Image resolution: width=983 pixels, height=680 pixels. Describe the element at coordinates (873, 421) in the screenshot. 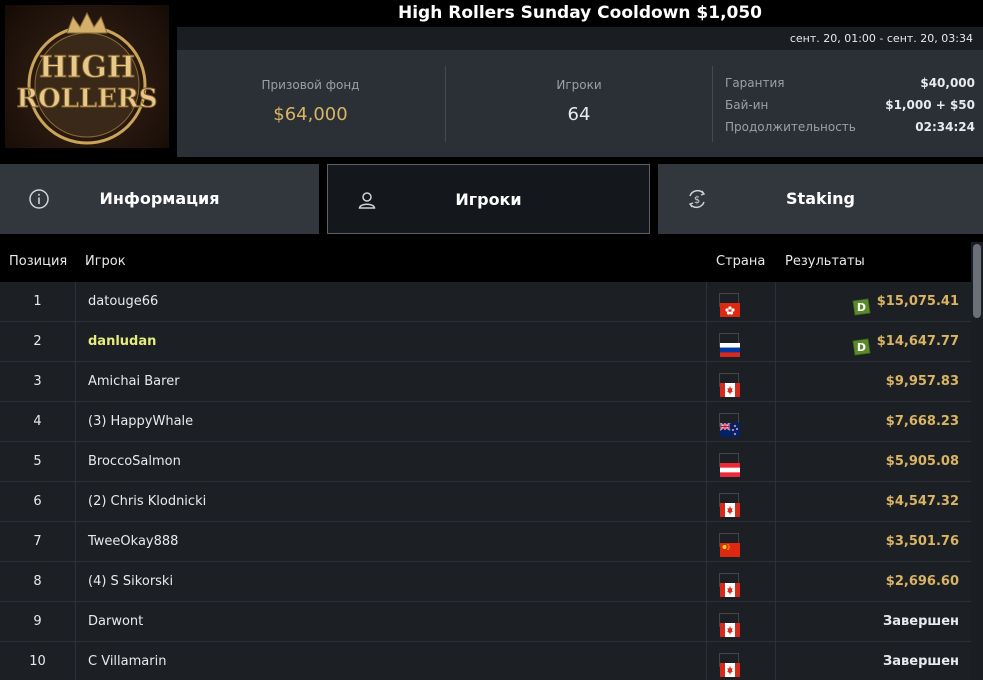

I see `result-cell: $7,668.23` at that location.